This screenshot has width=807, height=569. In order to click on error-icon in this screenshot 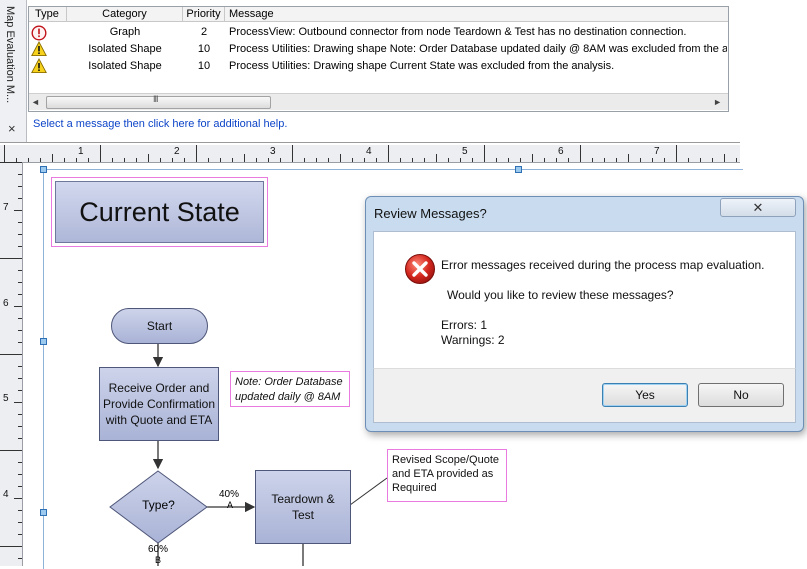, I will do `click(420, 269)`.